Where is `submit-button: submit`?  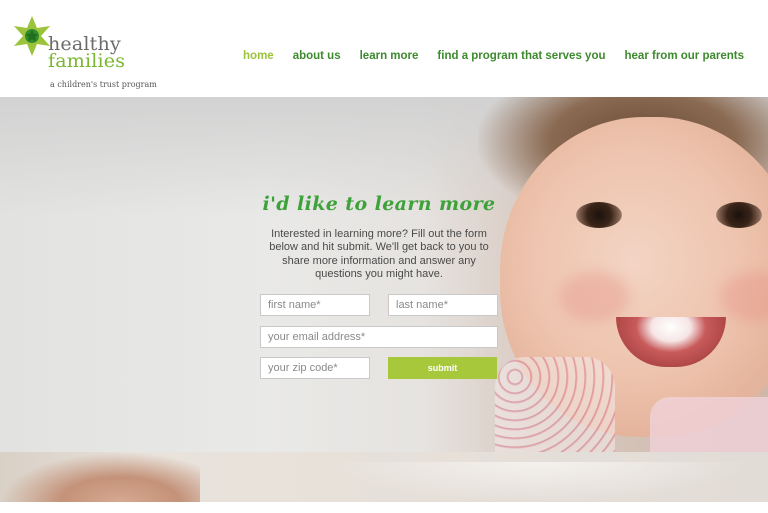
submit-button: submit is located at coordinates (442, 368).